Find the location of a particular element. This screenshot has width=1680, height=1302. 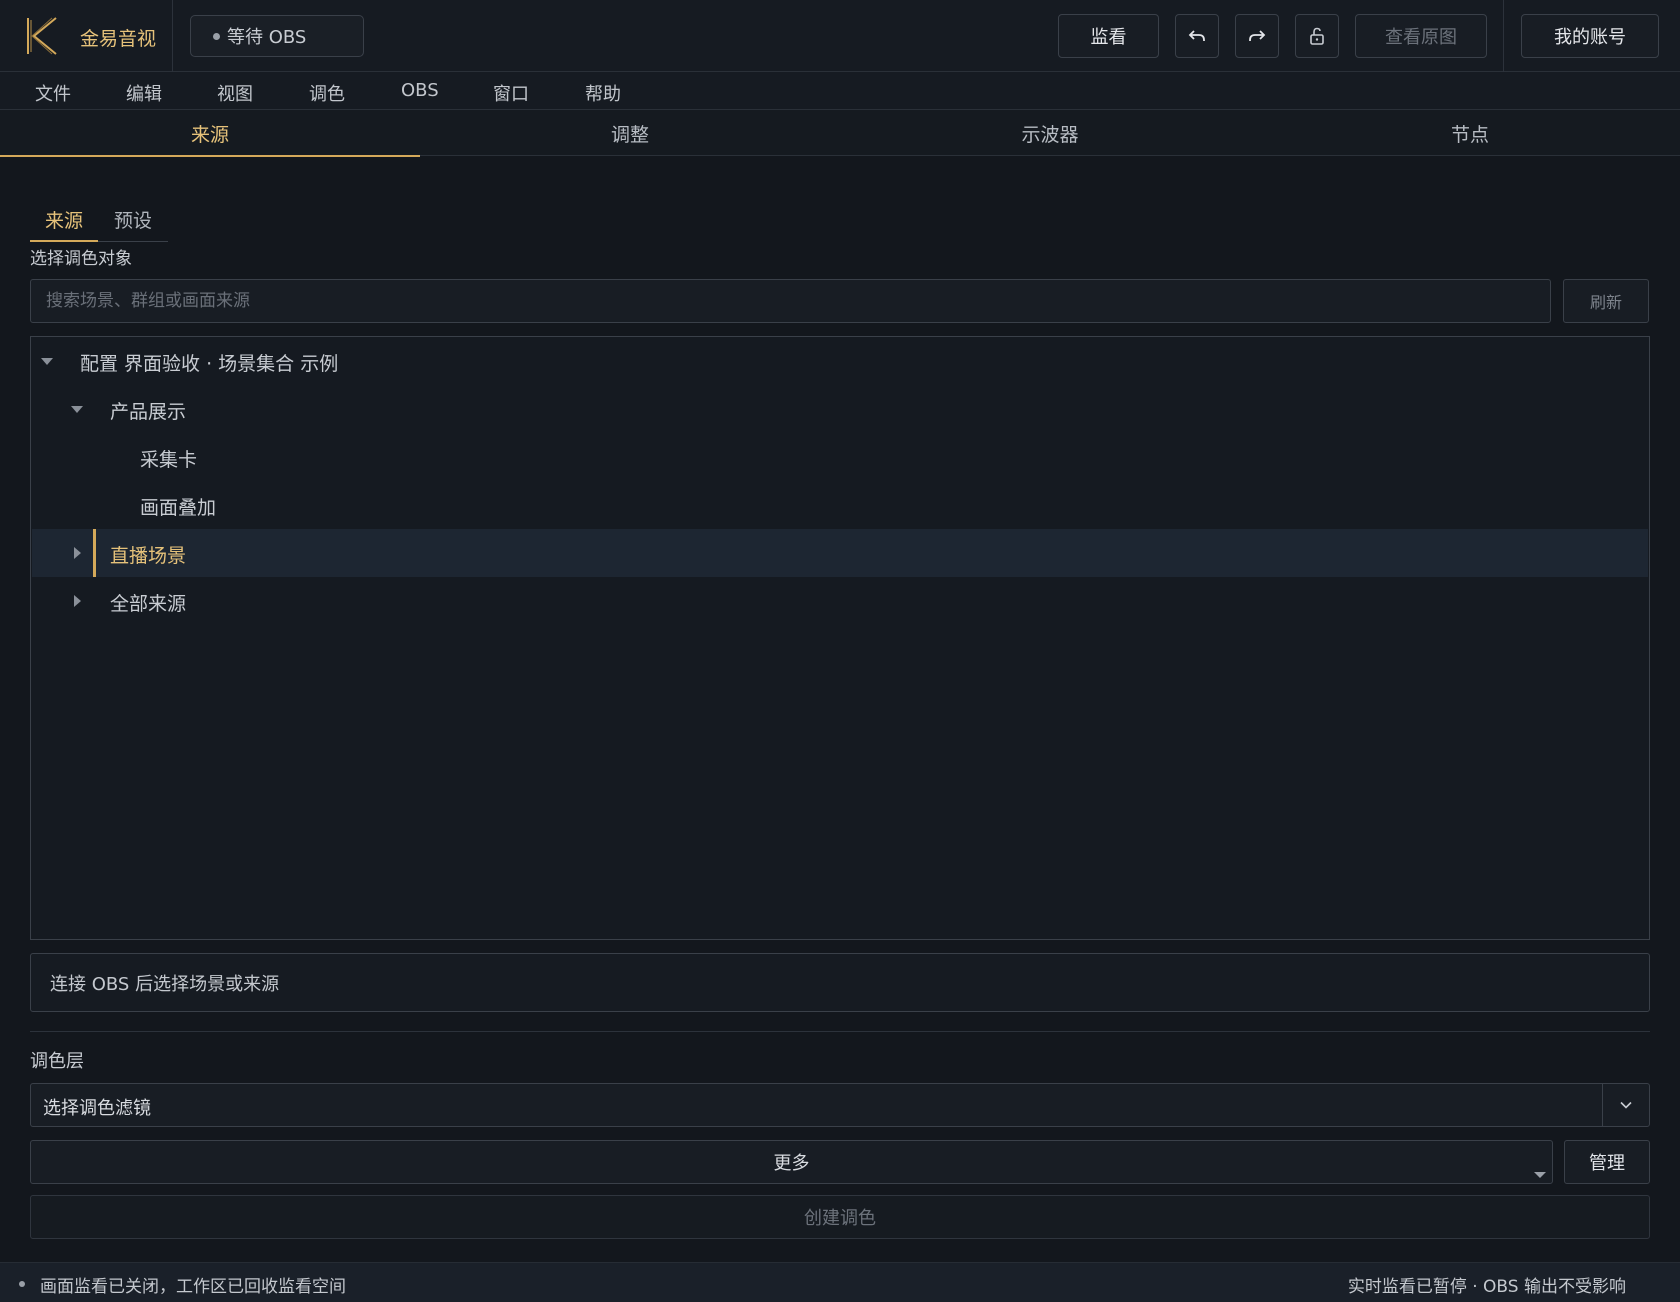

main-tab-bar: 来源 调整 示波器 节点 is located at coordinates (840, 133).